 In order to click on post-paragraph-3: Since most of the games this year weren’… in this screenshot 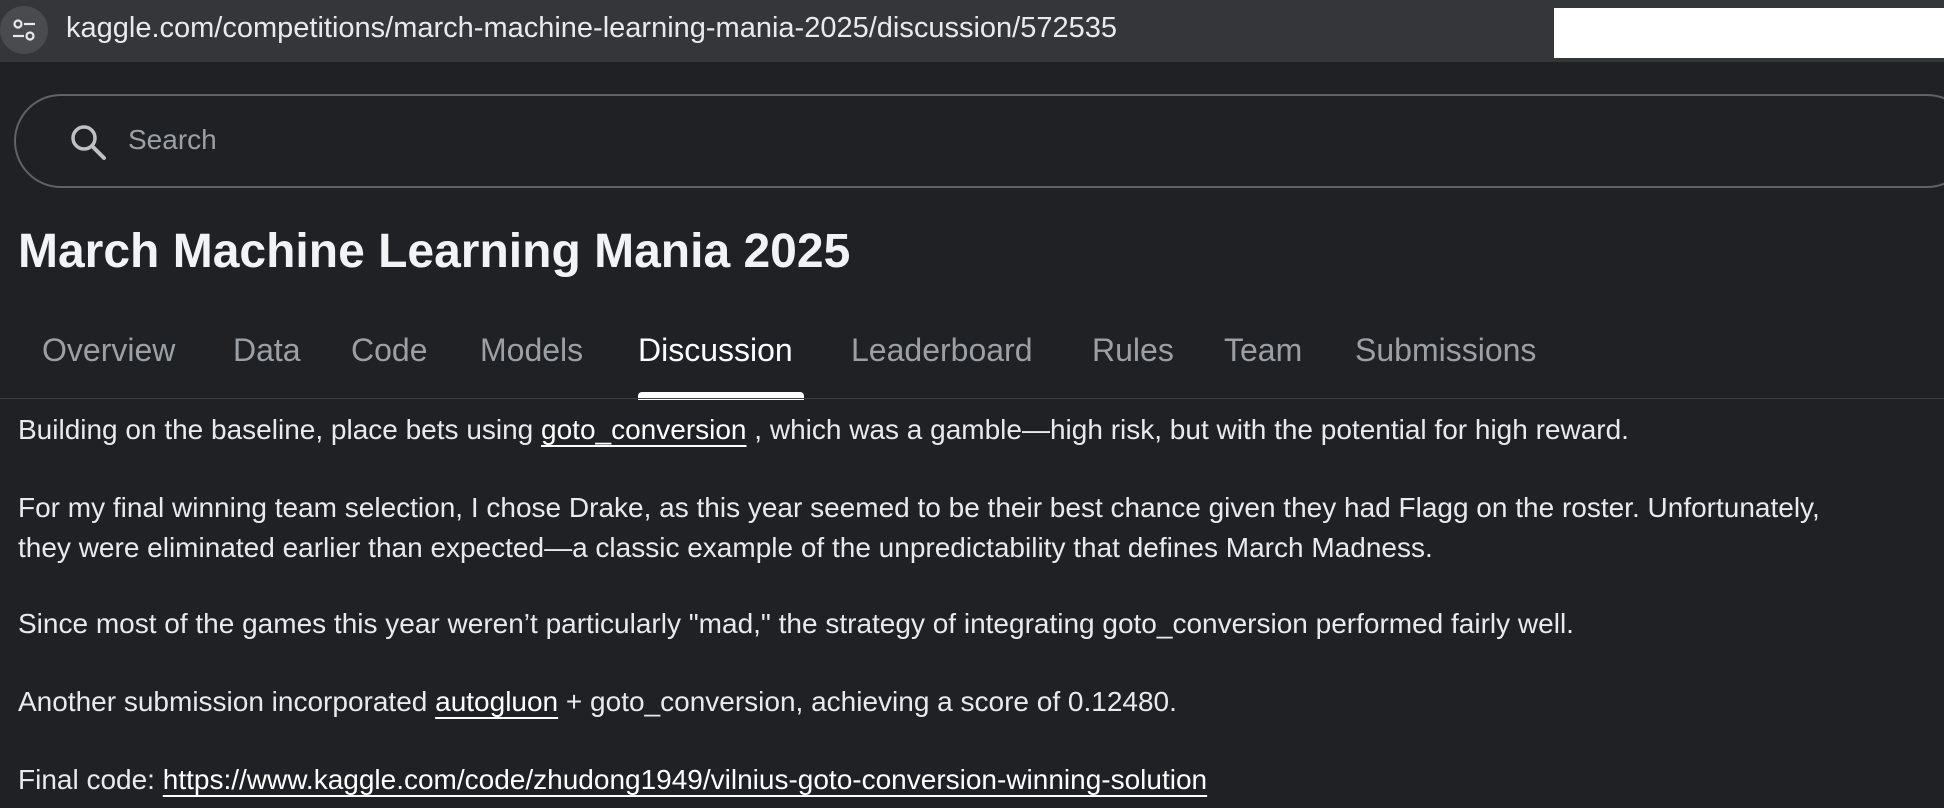, I will do `click(796, 623)`.